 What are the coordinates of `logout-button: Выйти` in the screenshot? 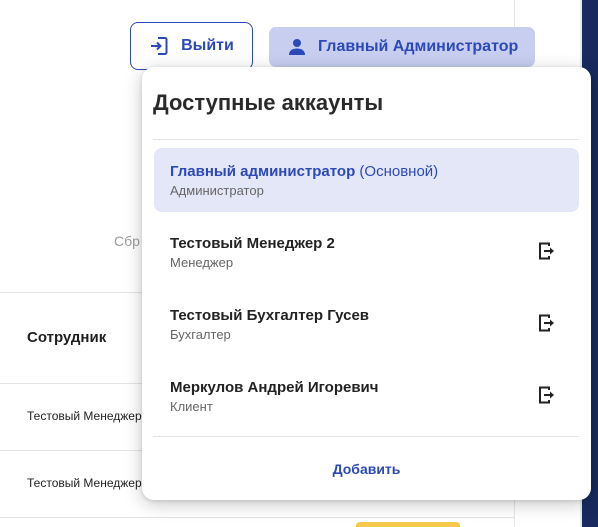 It's located at (191, 46).